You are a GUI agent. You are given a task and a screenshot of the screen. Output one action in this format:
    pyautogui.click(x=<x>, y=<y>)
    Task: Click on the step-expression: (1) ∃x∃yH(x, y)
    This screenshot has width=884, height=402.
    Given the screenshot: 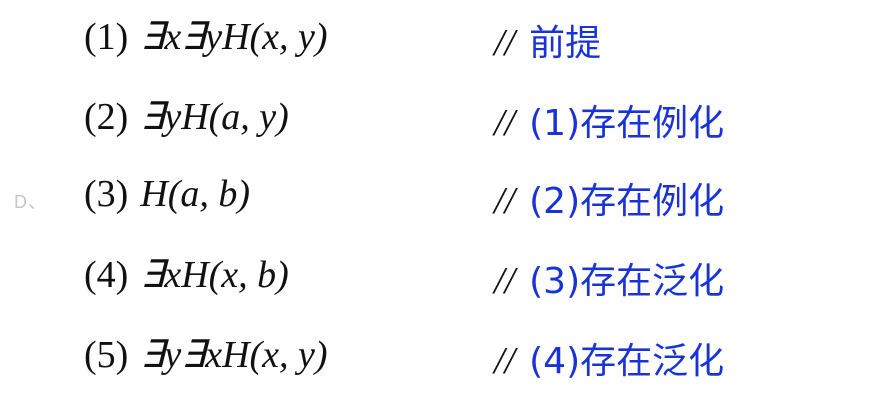 What is the action you would take?
    pyautogui.click(x=206, y=36)
    